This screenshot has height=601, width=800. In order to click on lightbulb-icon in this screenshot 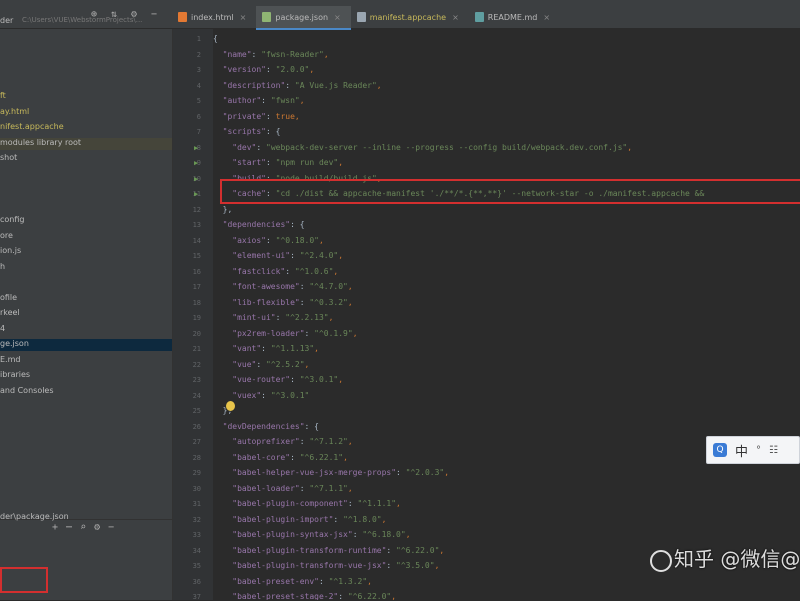, I will do `click(230, 406)`.